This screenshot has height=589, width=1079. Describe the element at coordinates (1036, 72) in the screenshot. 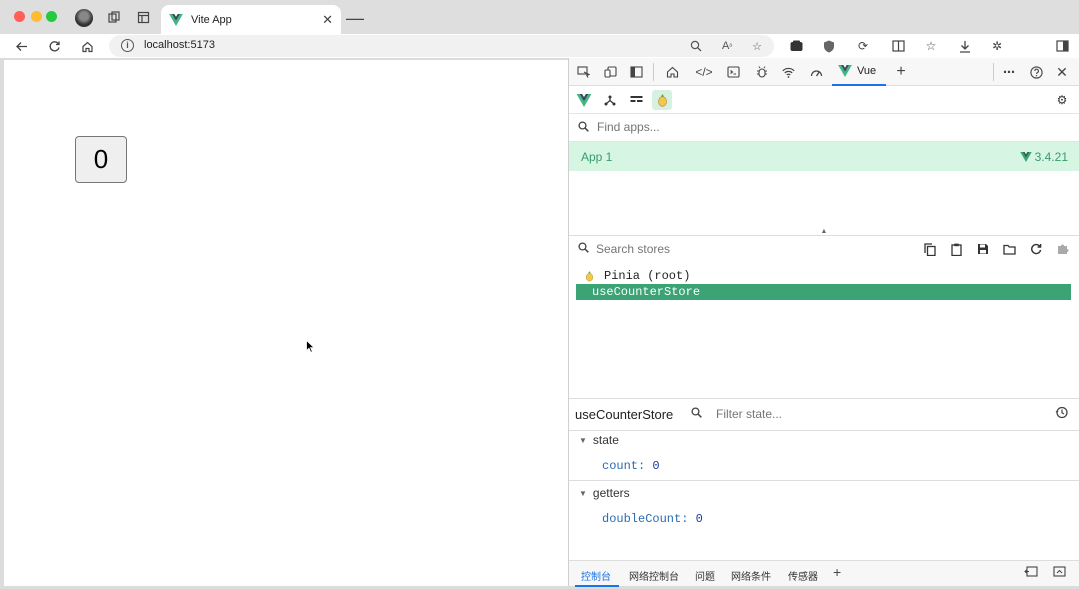

I see `help-icon` at that location.